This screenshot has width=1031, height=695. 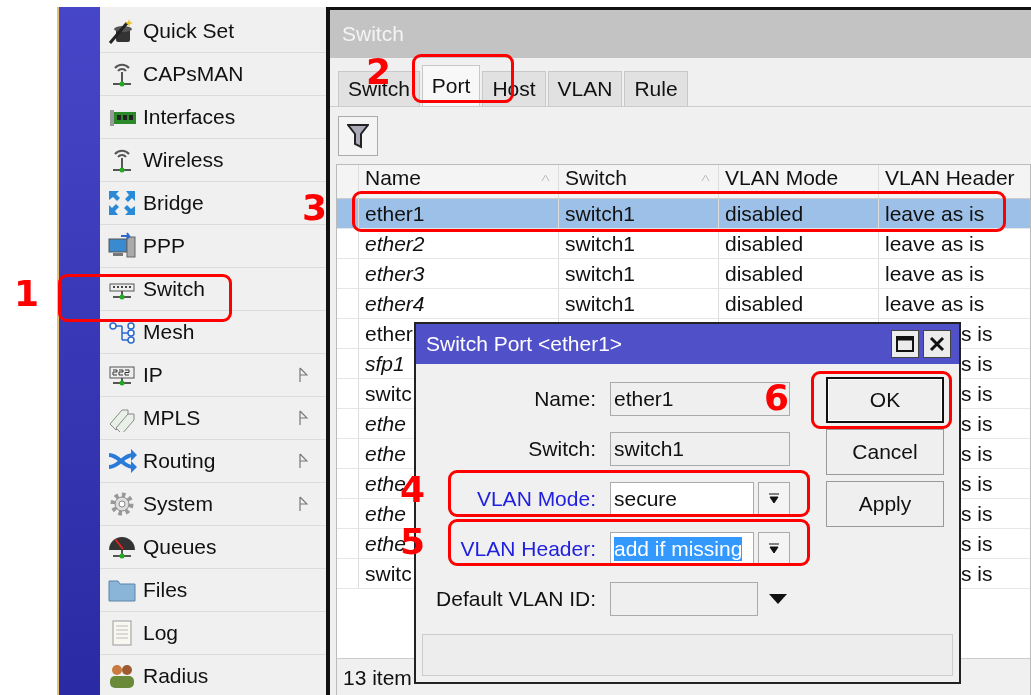 What do you see at coordinates (596, 178) in the screenshot?
I see `column-header: Switch` at bounding box center [596, 178].